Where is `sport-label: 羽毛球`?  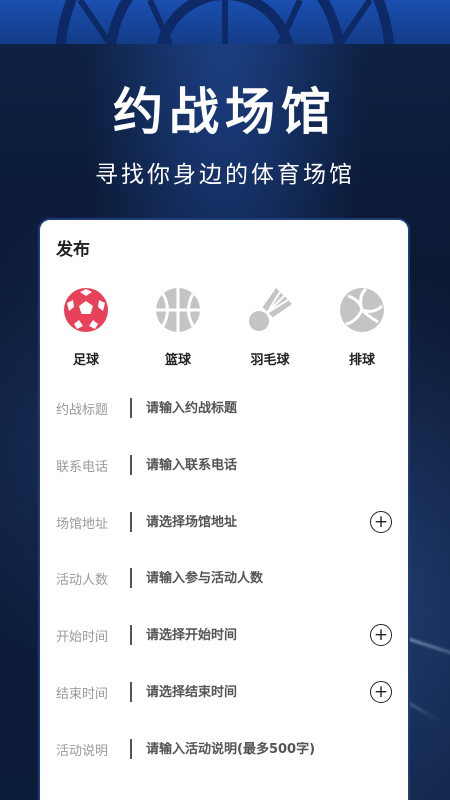
sport-label: 羽毛球 is located at coordinates (270, 360).